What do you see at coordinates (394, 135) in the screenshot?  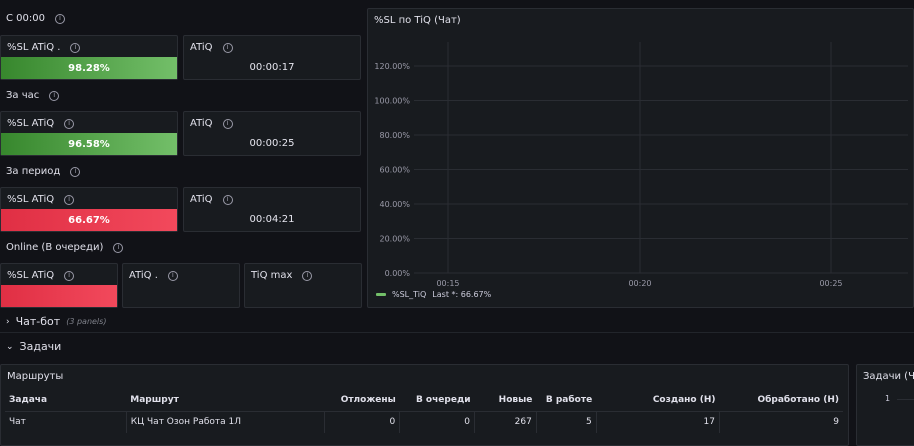 I see `y-tick-label: 80.00%` at bounding box center [394, 135].